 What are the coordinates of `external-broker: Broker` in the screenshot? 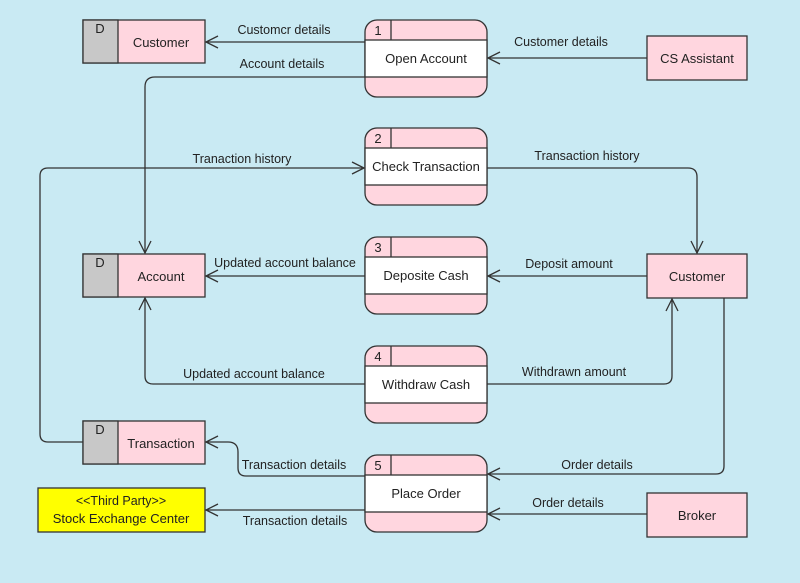 It's located at (697, 515).